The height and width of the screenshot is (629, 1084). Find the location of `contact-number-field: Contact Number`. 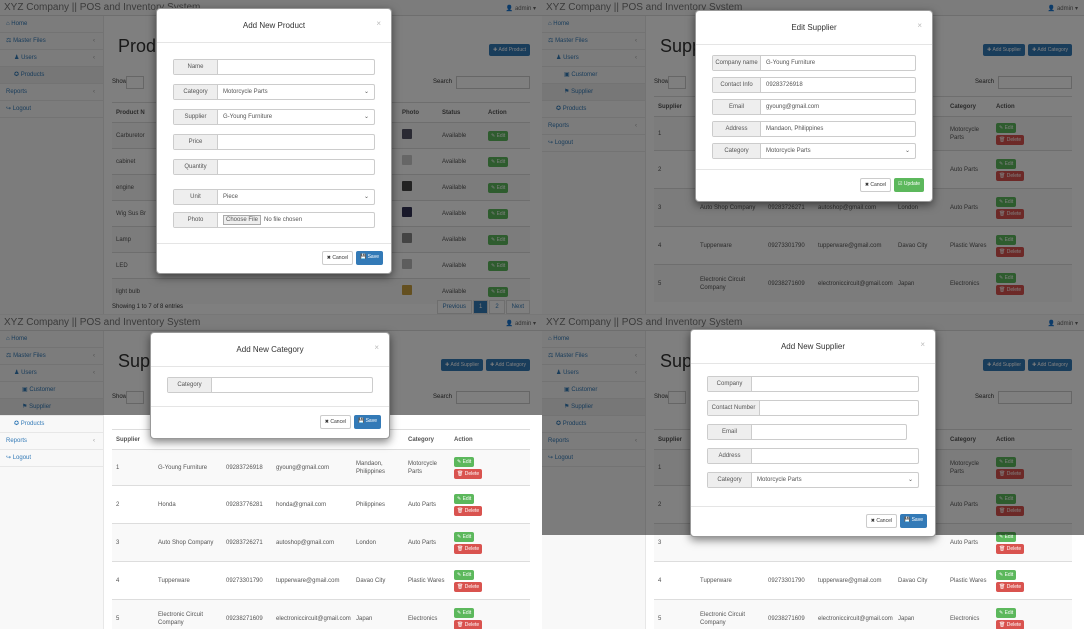

contact-number-field: Contact Number is located at coordinates (813, 408).